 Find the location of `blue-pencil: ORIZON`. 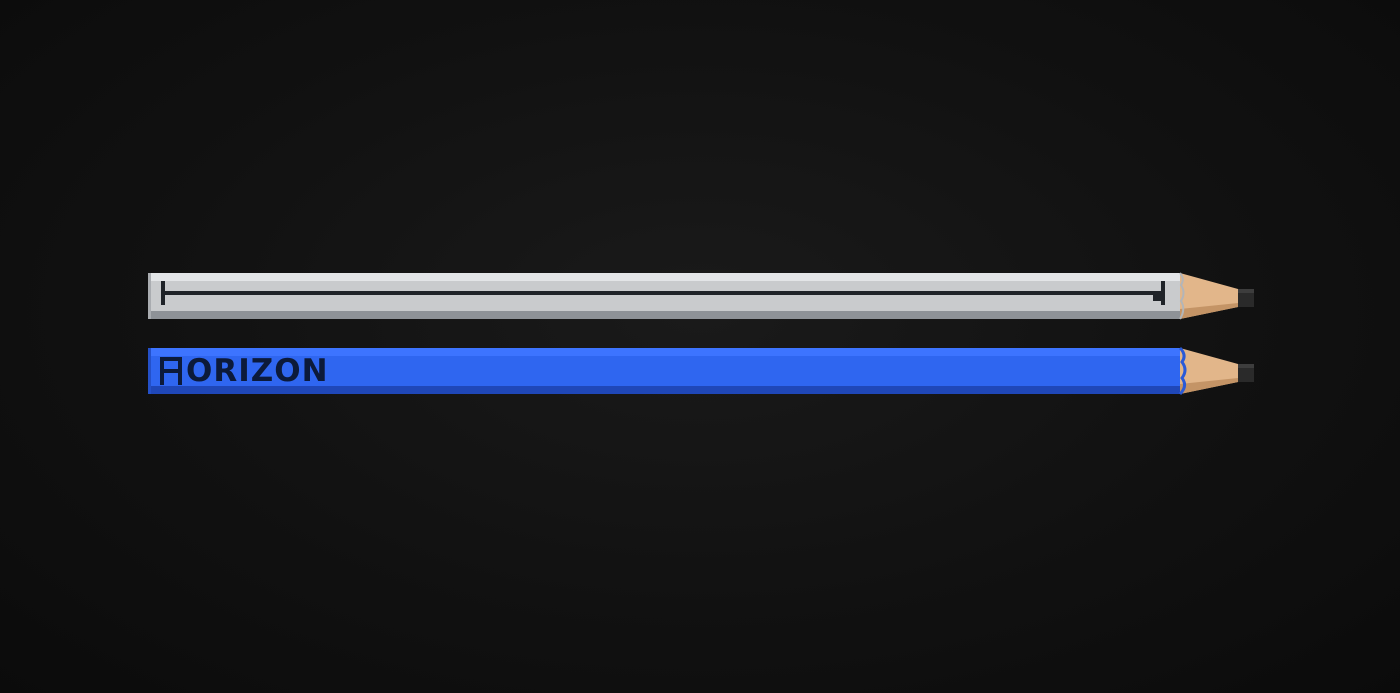

blue-pencil: ORIZON is located at coordinates (703, 371).